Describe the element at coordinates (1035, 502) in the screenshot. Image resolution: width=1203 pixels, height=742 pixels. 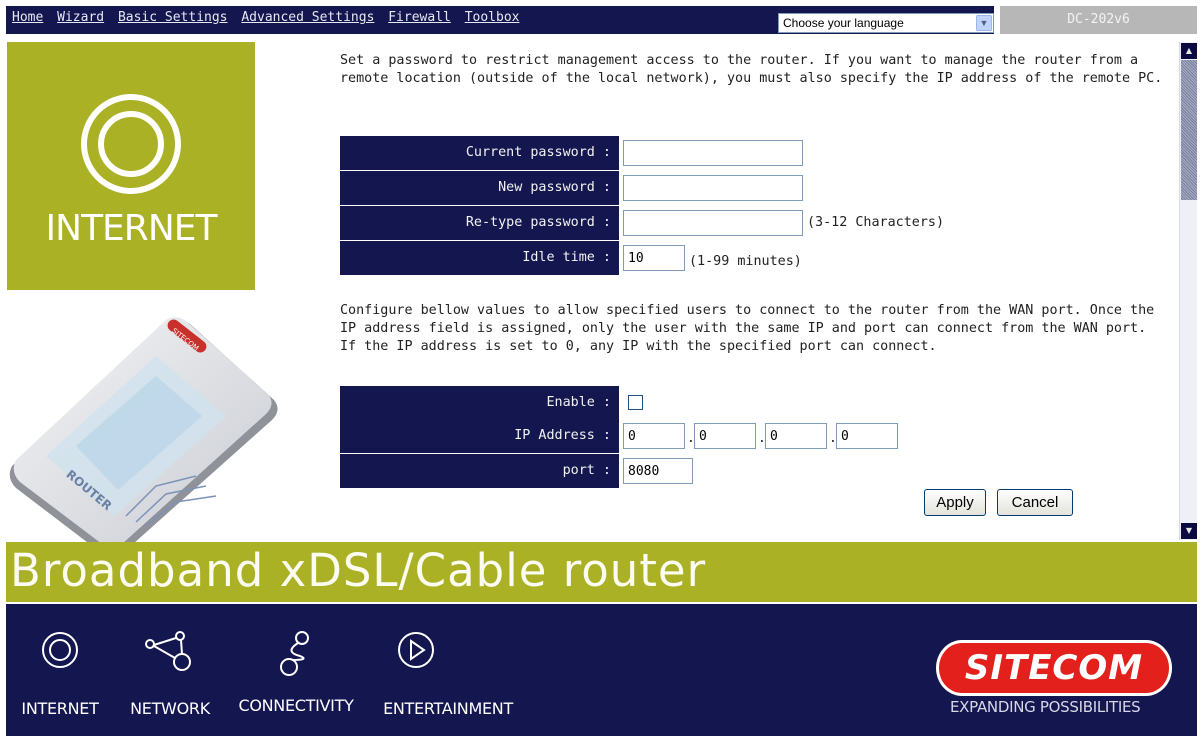
I see `cancel-button: Cancel` at that location.